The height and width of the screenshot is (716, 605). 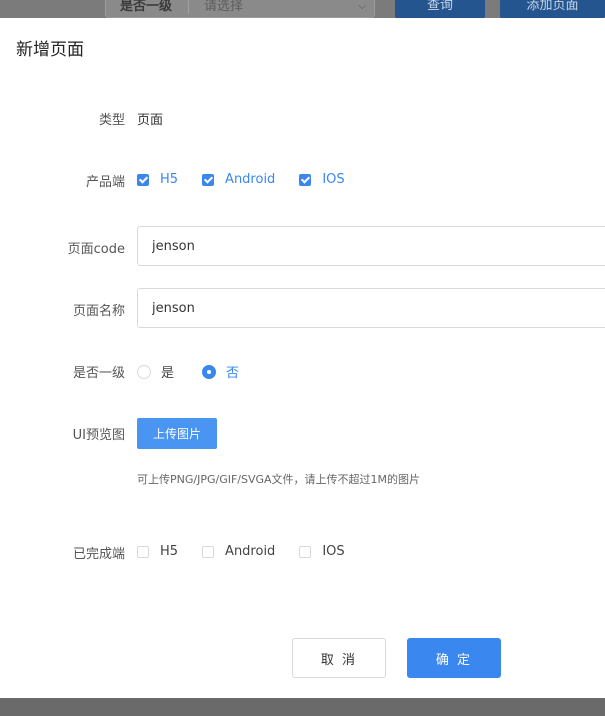 What do you see at coordinates (168, 373) in the screenshot?
I see `is-top-level-yes-label: 是` at bounding box center [168, 373].